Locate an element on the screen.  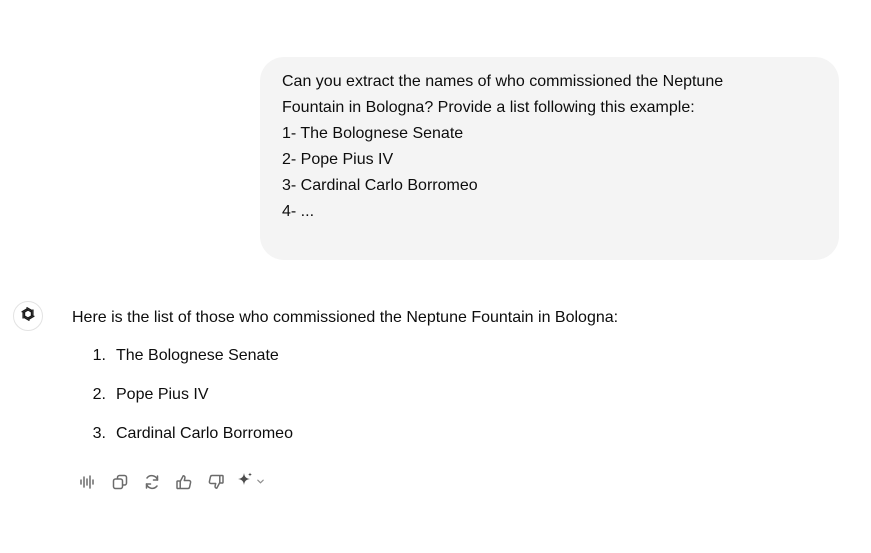
copy-icon is located at coordinates (120, 482).